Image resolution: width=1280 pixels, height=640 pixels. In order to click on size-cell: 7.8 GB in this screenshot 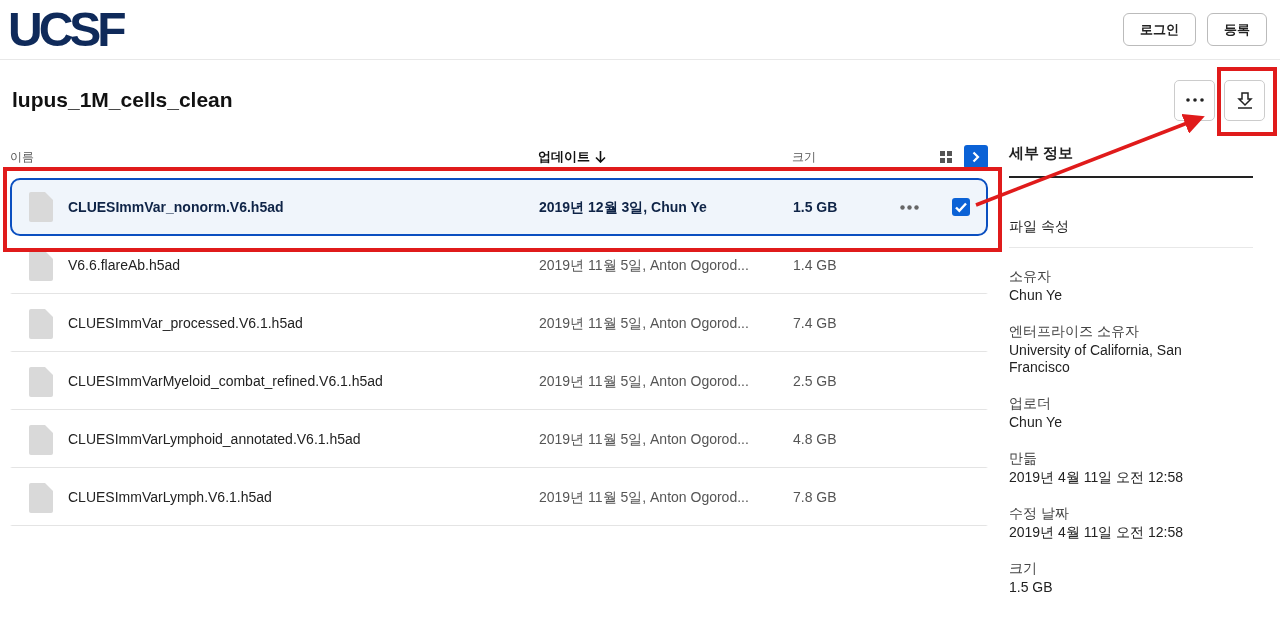, I will do `click(815, 497)`.